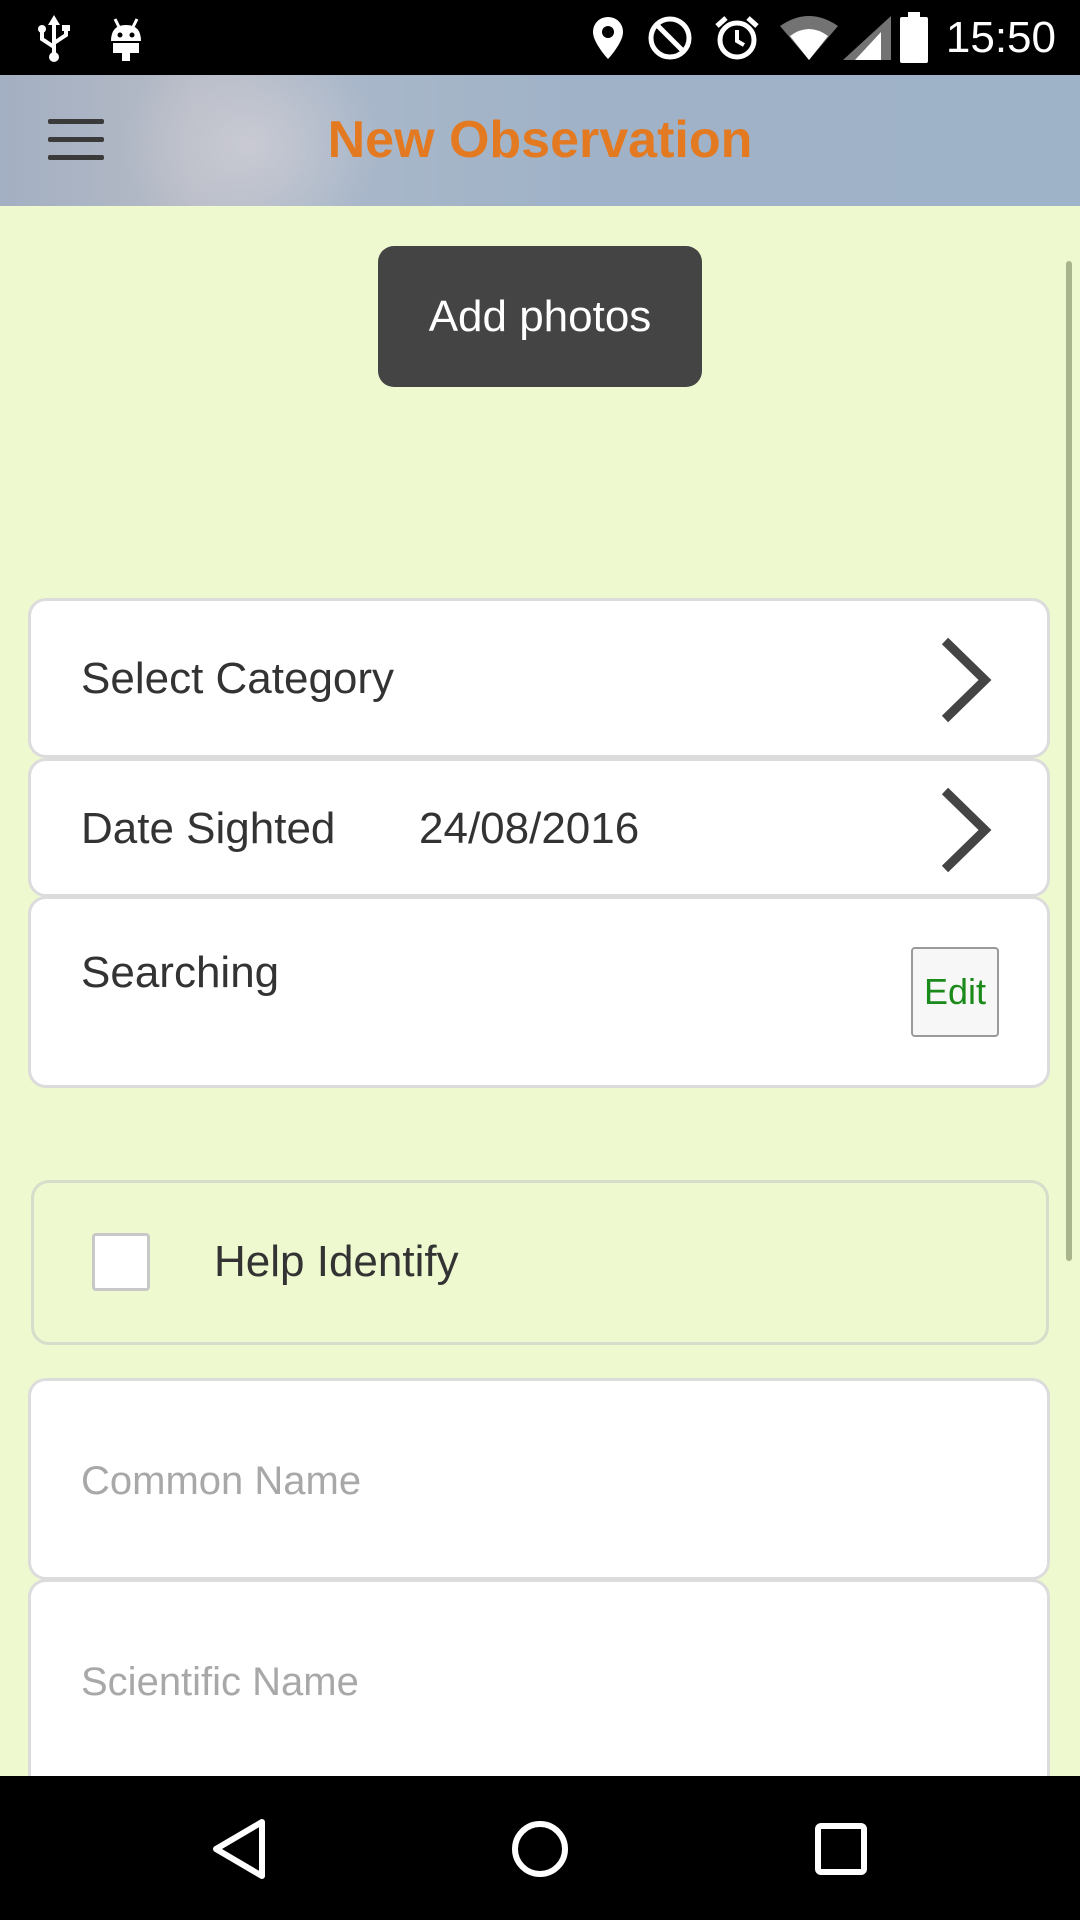 The height and width of the screenshot is (1920, 1080). I want to click on android-debug-icon, so click(126, 38).